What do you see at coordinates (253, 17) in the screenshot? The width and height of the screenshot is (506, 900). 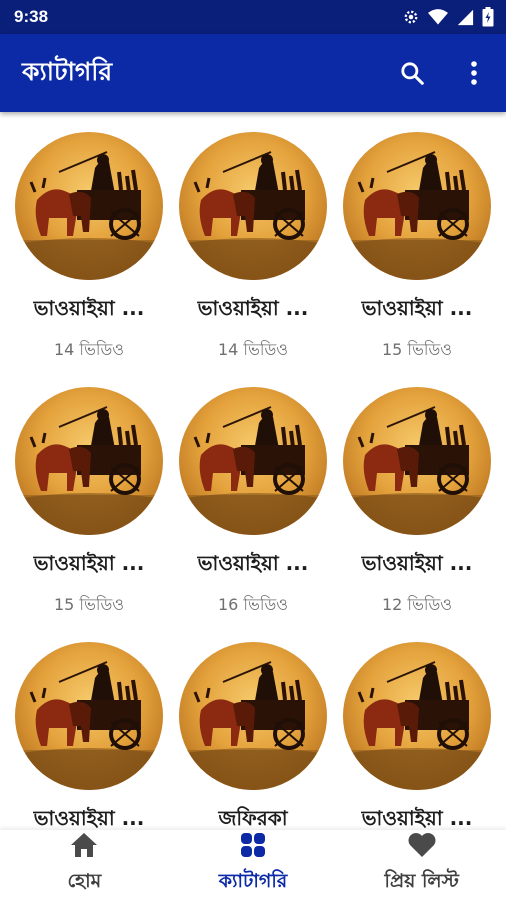 I see `status-bar: 9:38` at bounding box center [253, 17].